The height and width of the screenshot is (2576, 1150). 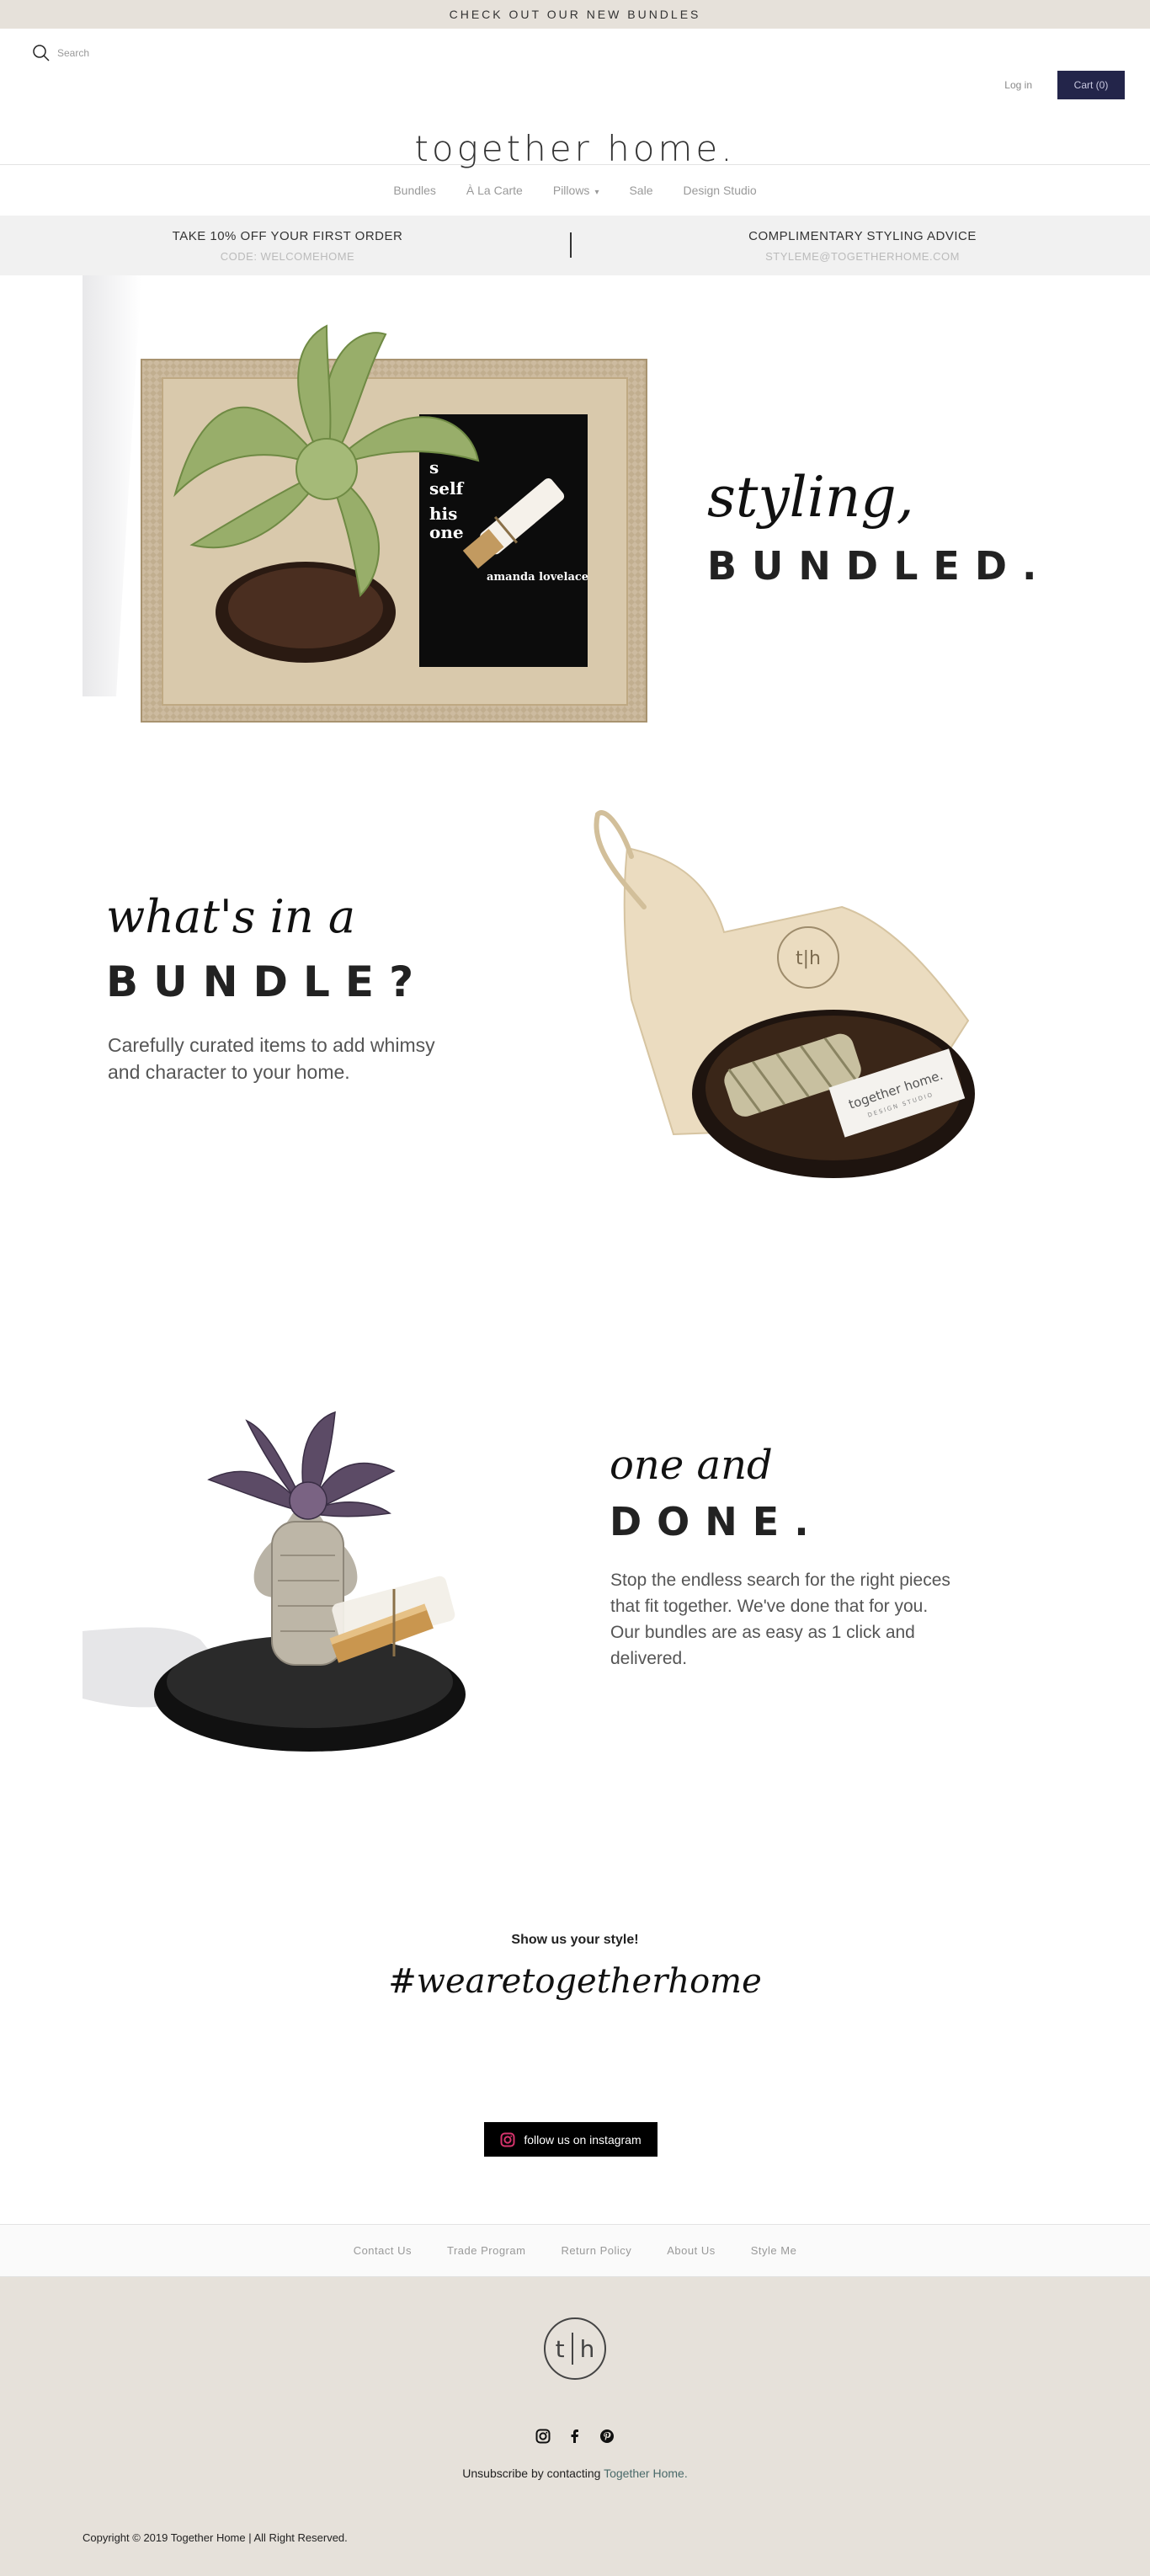 I want to click on footer-link-trade: Trade Program, so click(x=486, y=2250).